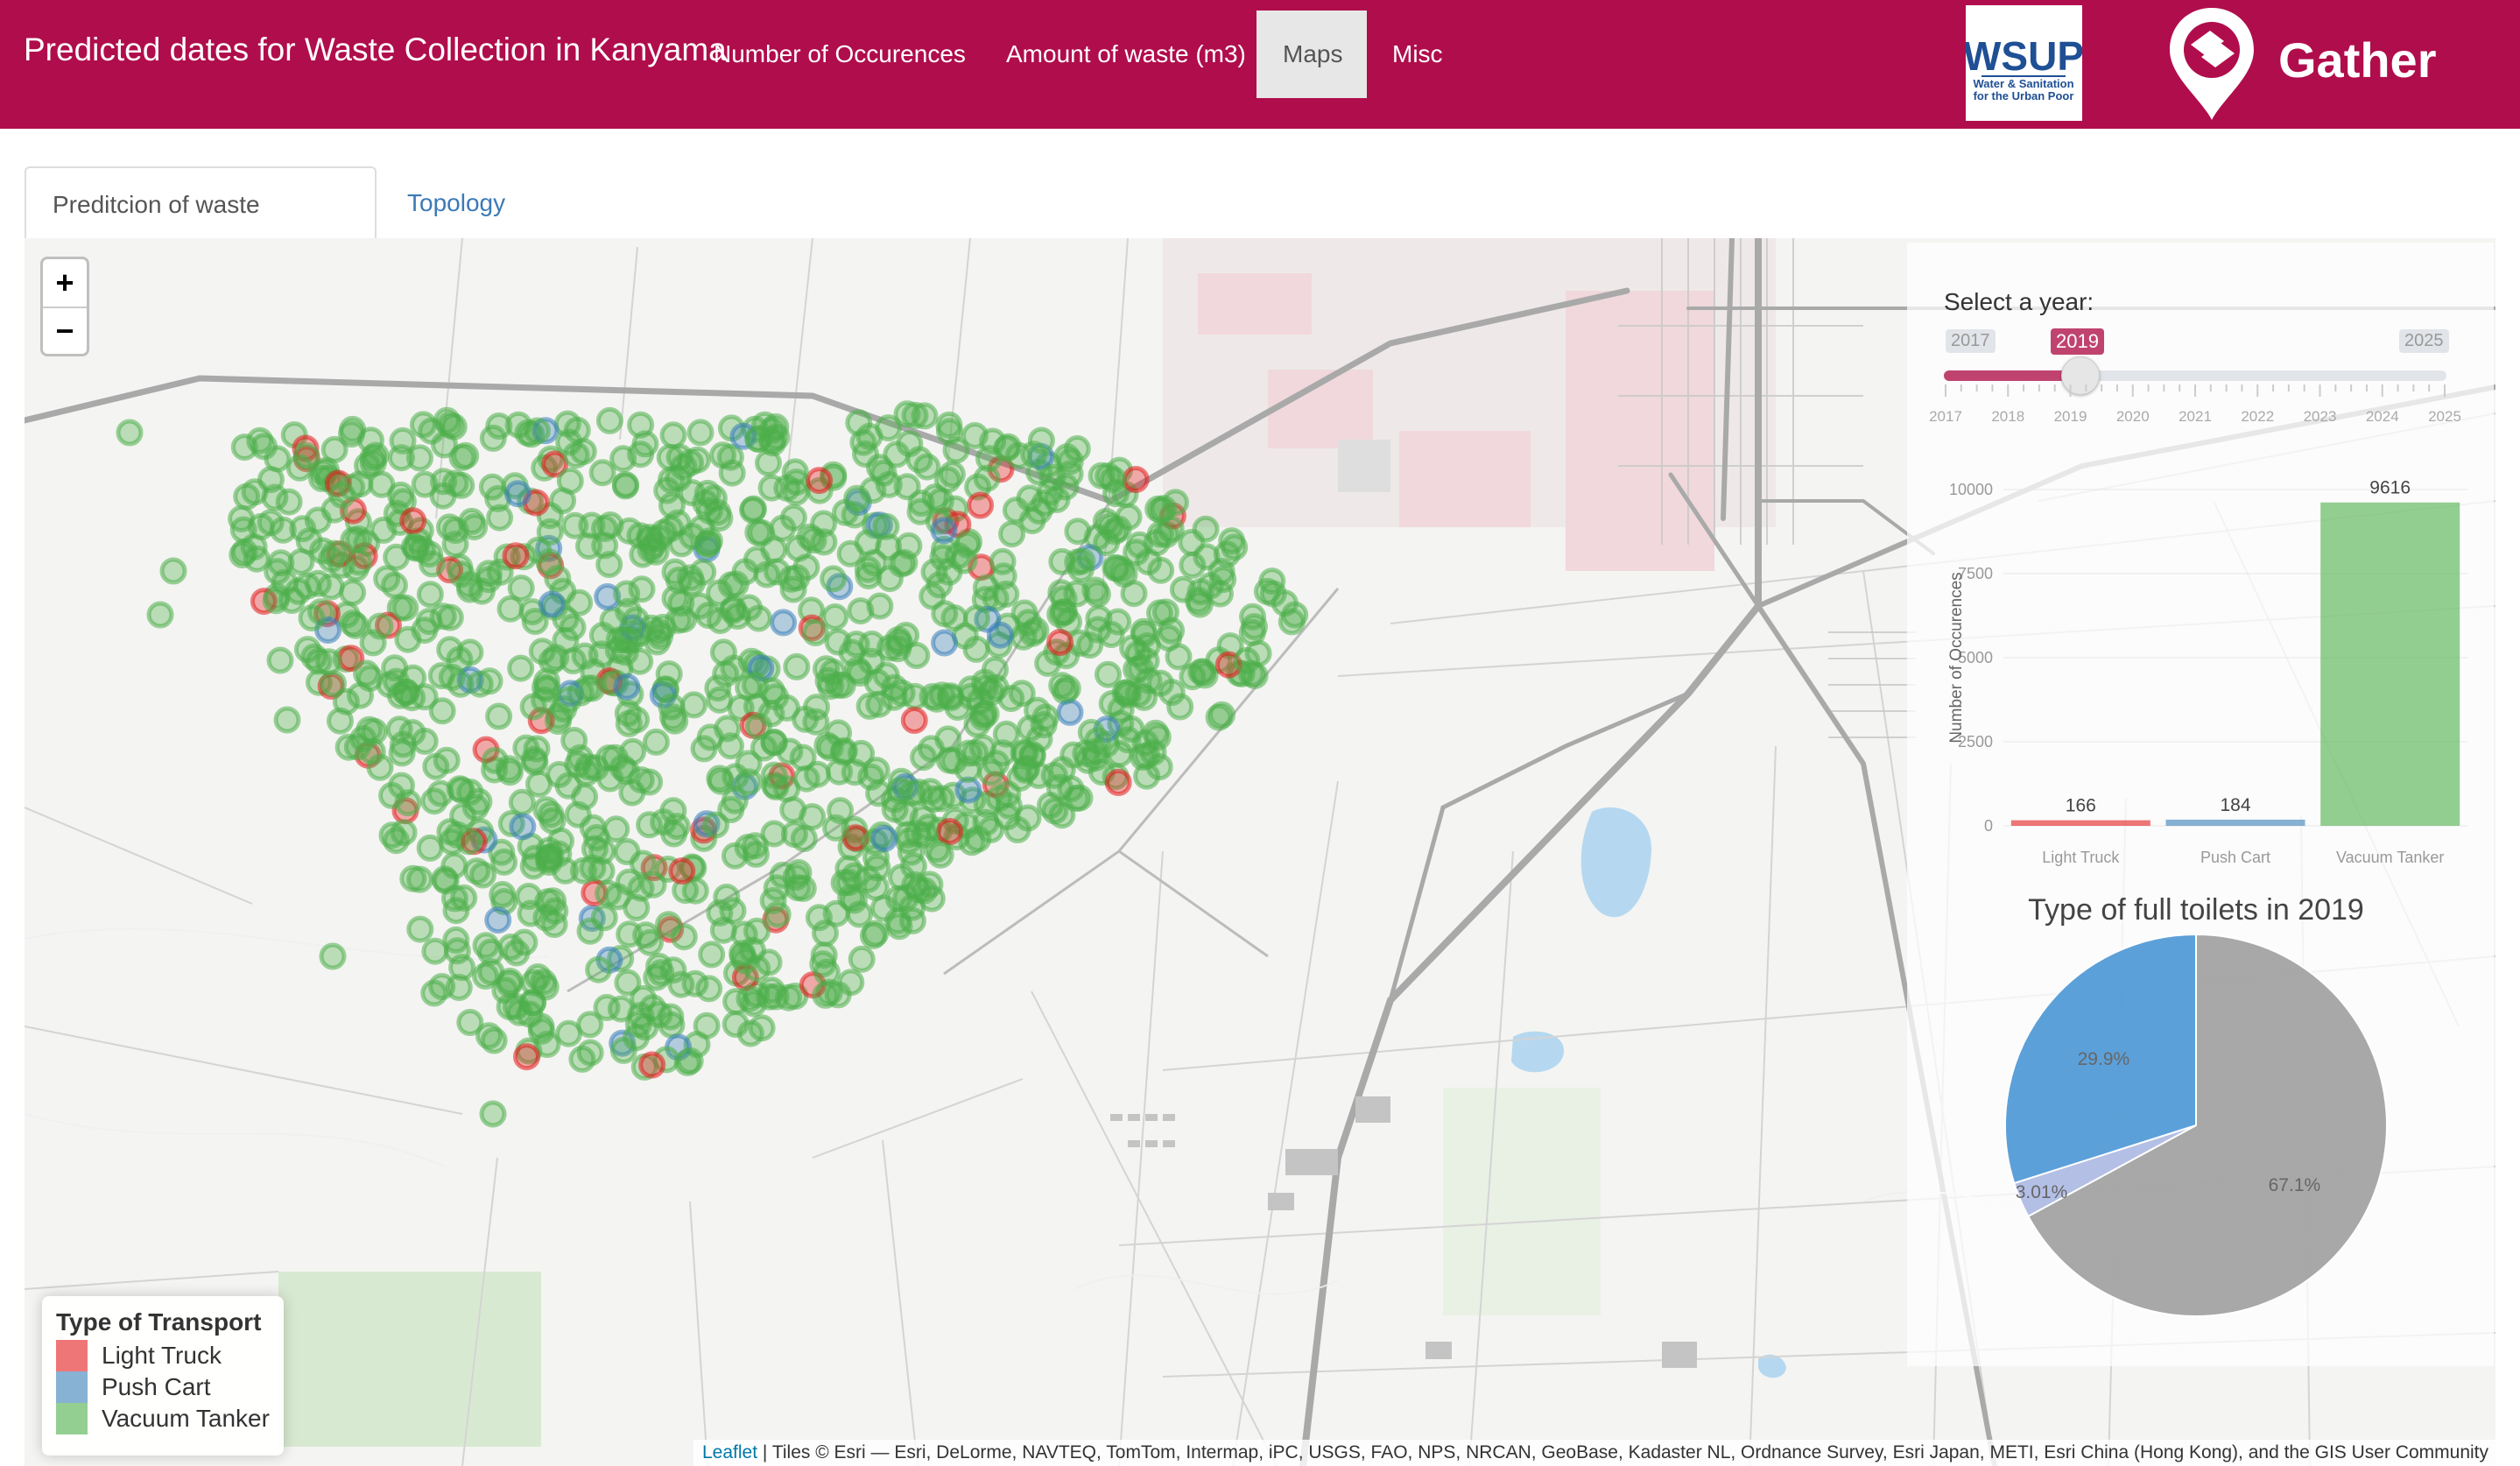  What do you see at coordinates (65, 283) in the screenshot?
I see `zoom-in-button: +` at bounding box center [65, 283].